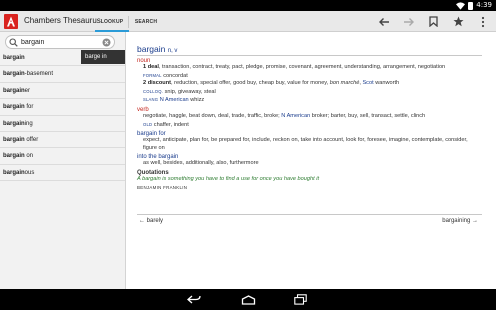 This screenshot has height=310, width=496. Describe the element at coordinates (62, 156) in the screenshot. I see `list-item: bargain on` at that location.